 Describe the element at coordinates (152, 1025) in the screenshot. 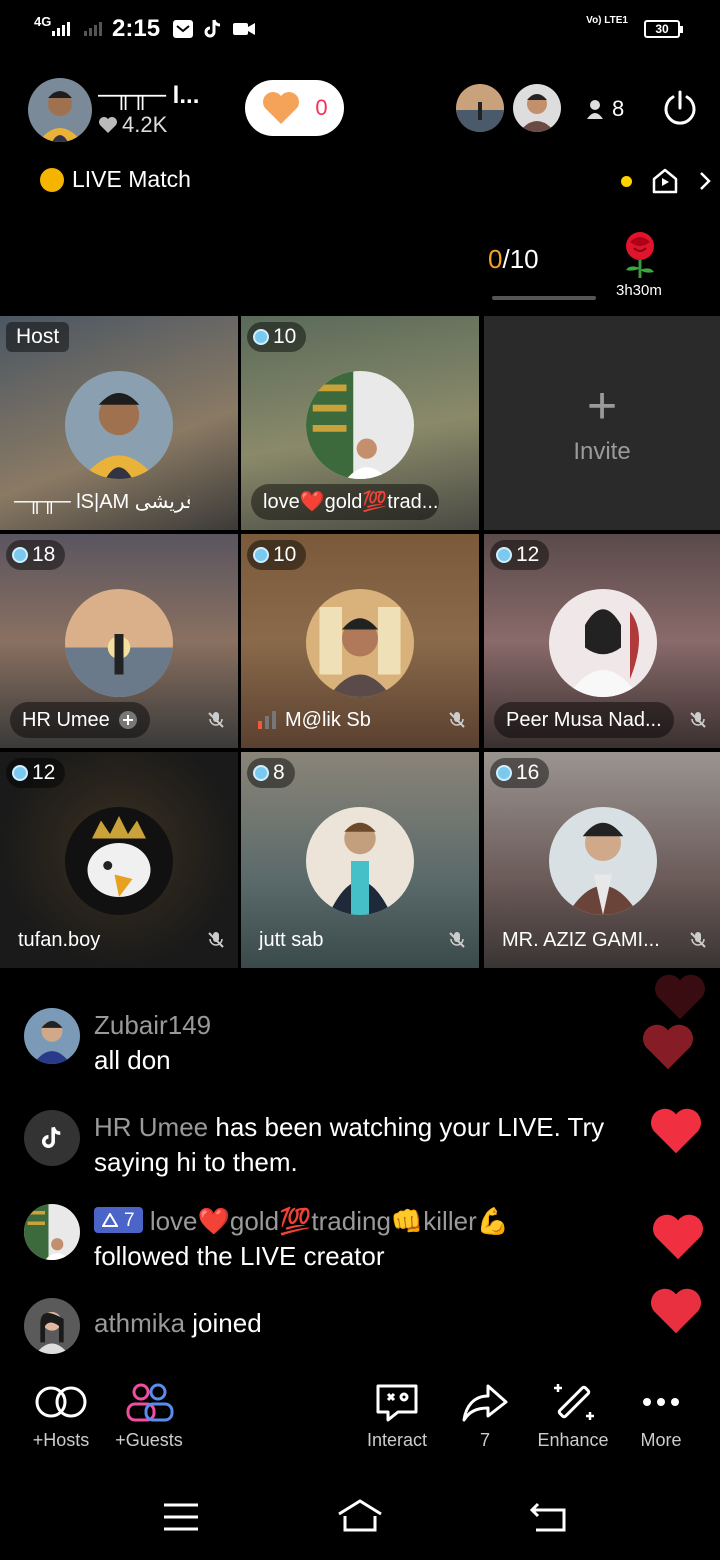

I see `comment-user: Zubair149` at that location.